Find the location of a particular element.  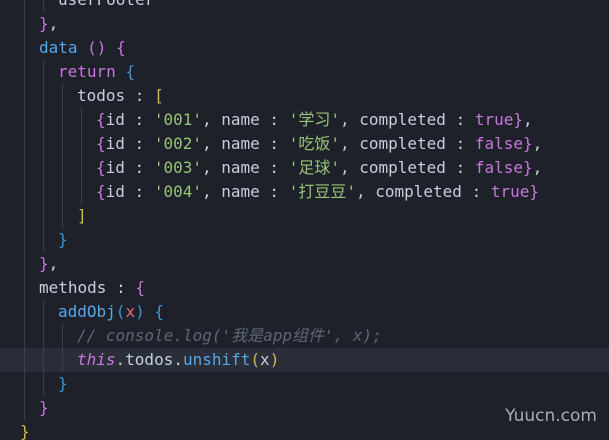

code-line: ] is located at coordinates (304, 216).